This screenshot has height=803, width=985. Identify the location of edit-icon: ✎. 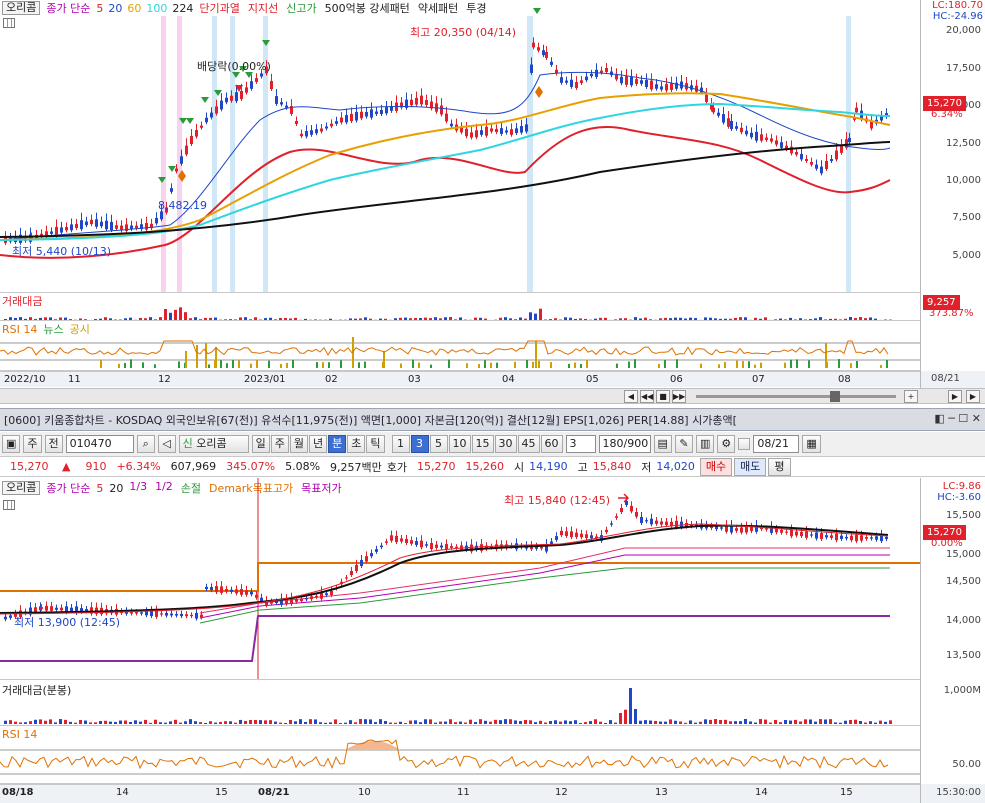
(683, 444).